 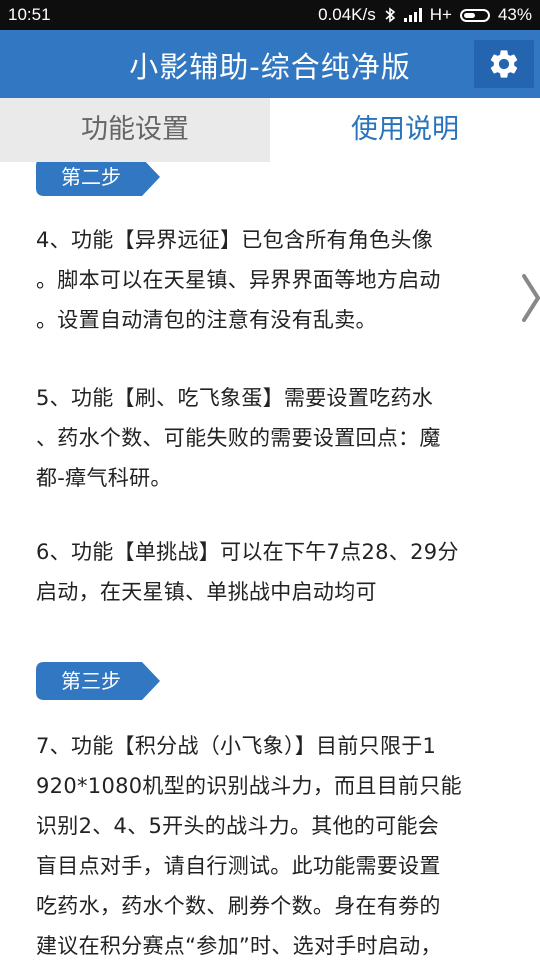 I want to click on tab-instructions: 使用说明, so click(x=405, y=130).